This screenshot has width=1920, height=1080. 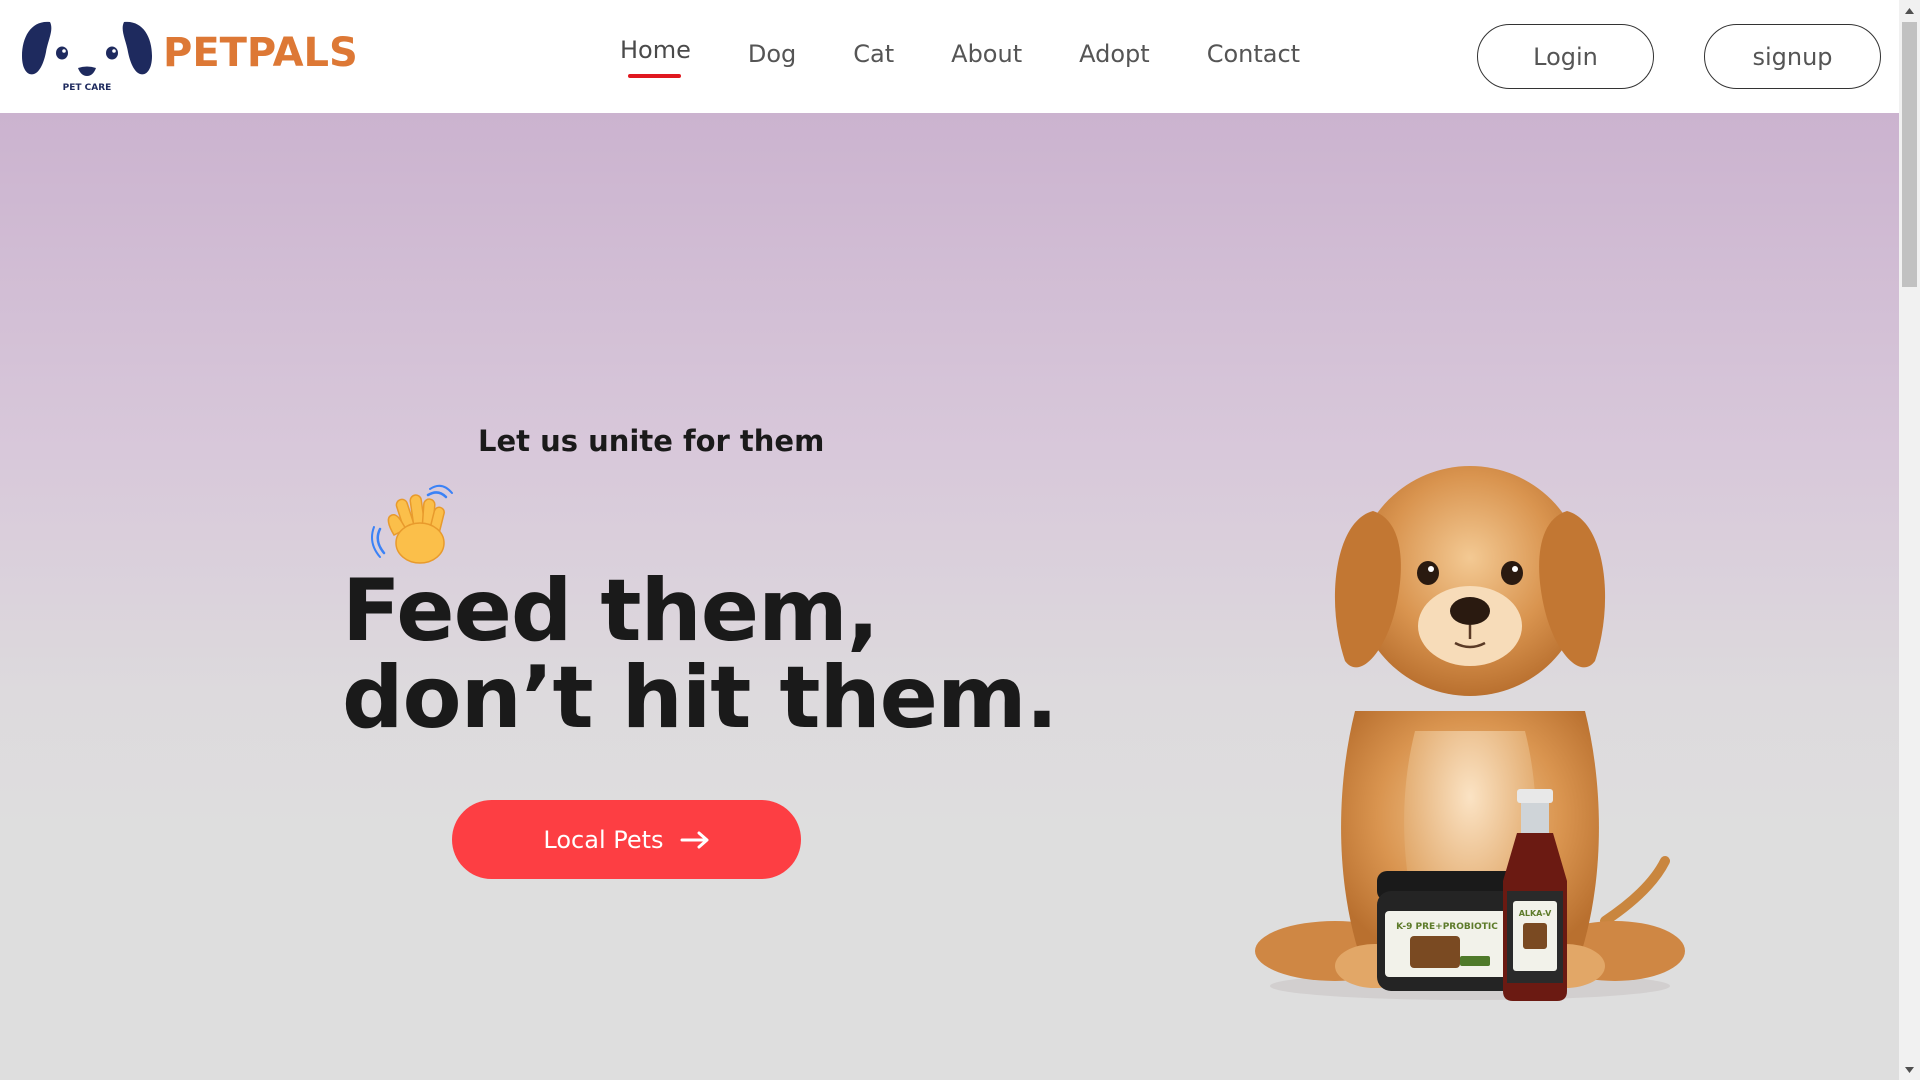 What do you see at coordinates (1909, 540) in the screenshot?
I see `vertical-scrollbar` at bounding box center [1909, 540].